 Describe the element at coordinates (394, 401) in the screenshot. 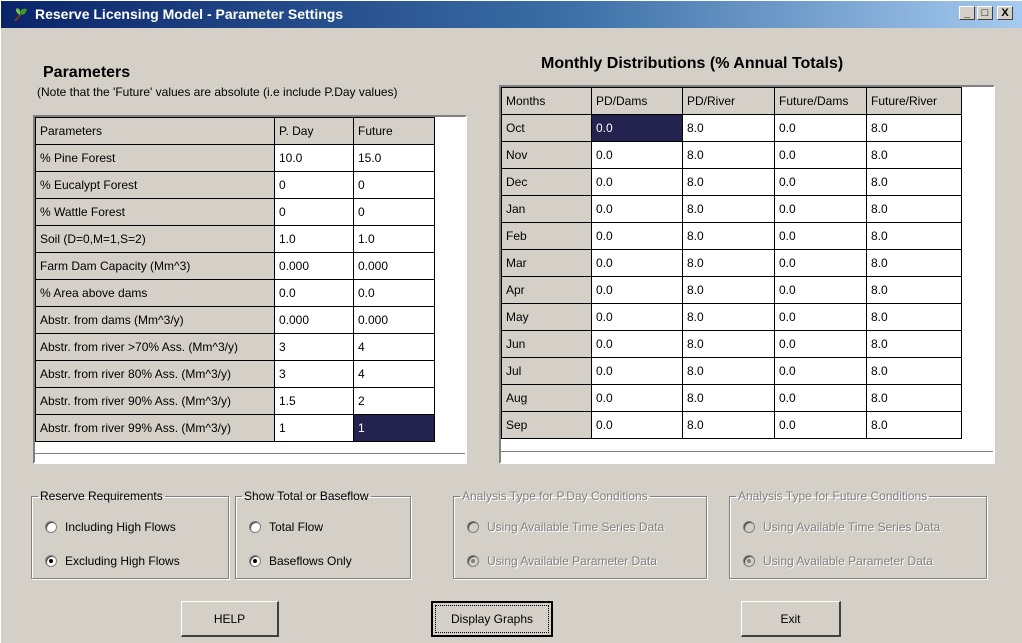

I see `future-cell: 2` at that location.